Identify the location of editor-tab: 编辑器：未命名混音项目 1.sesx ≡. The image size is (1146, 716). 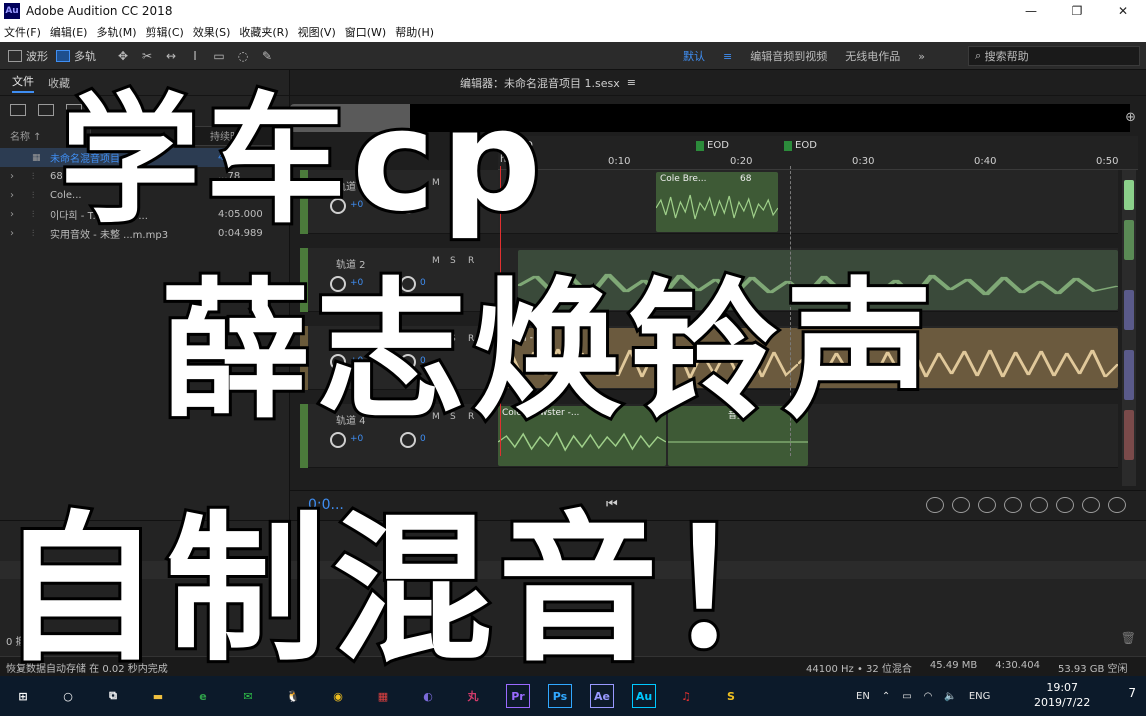
(718, 83).